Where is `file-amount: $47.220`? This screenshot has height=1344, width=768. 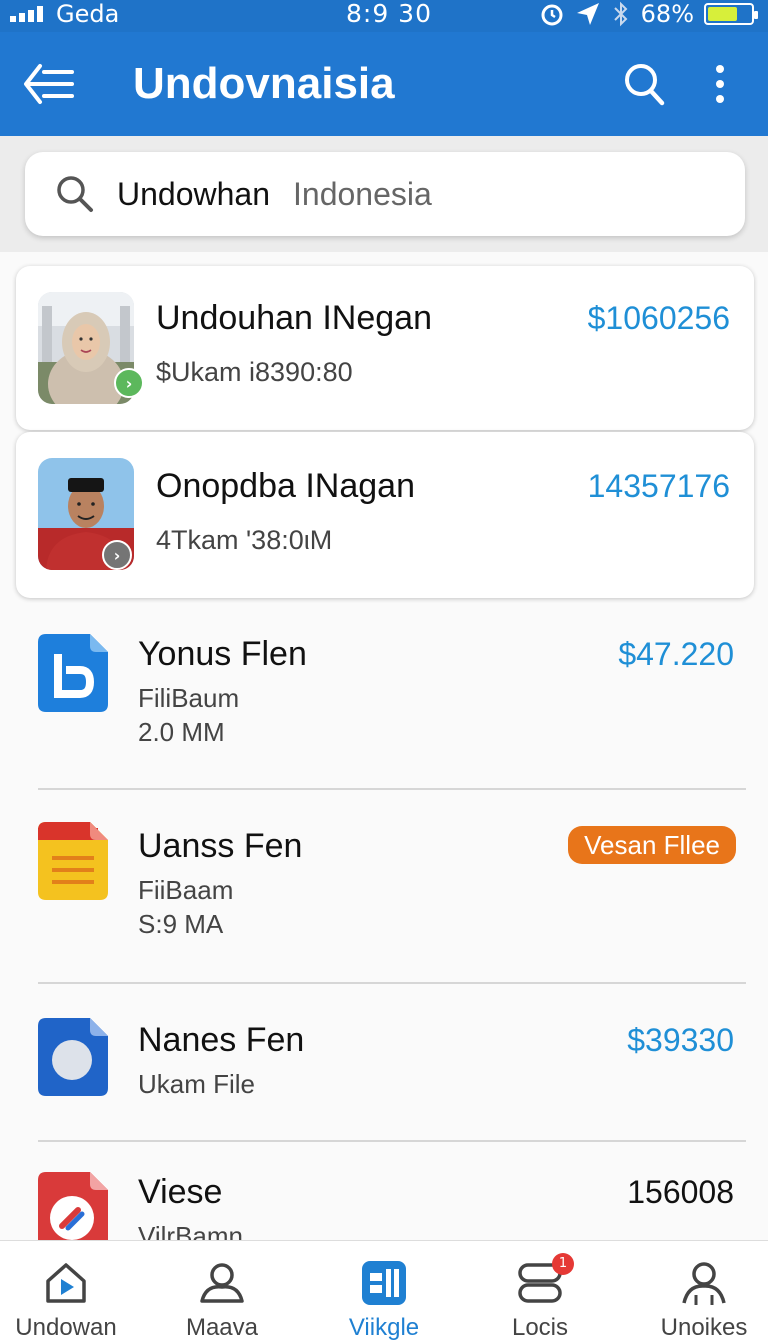
file-amount: $47.220 is located at coordinates (676, 654).